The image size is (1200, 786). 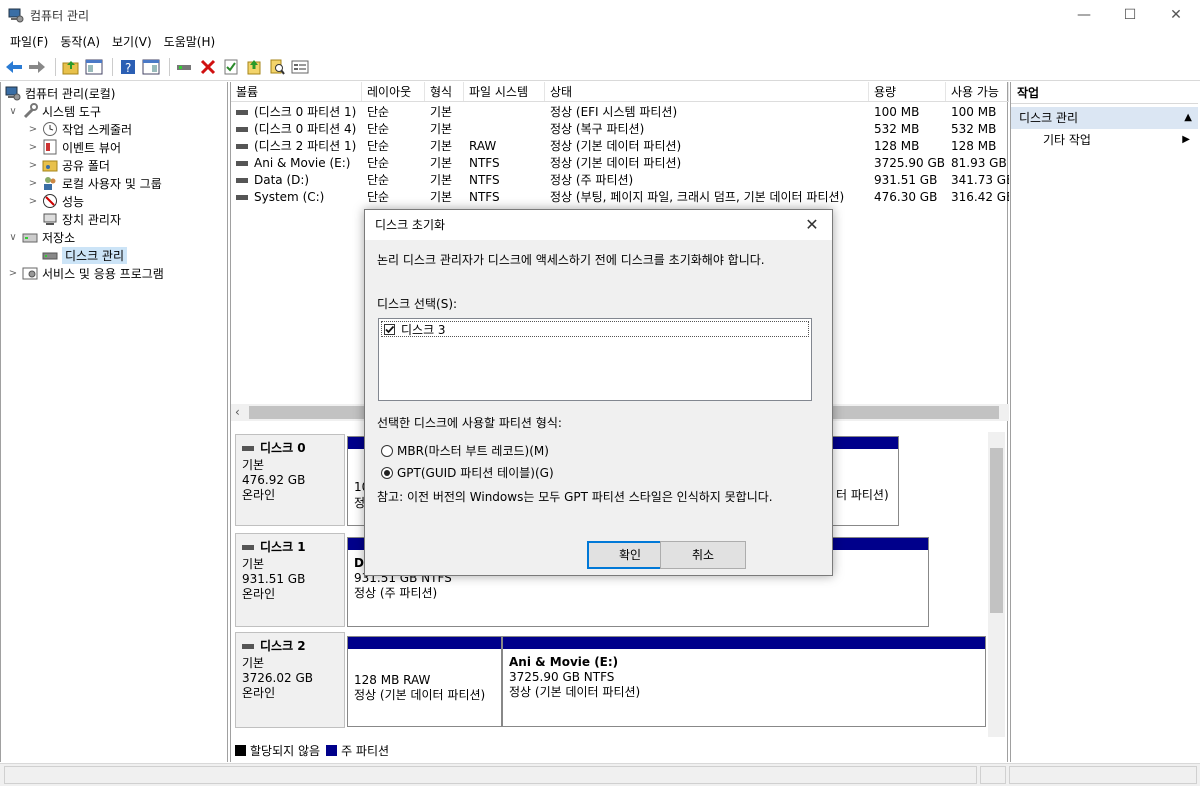 I want to click on scrollbar-thumb, so click(x=996, y=530).